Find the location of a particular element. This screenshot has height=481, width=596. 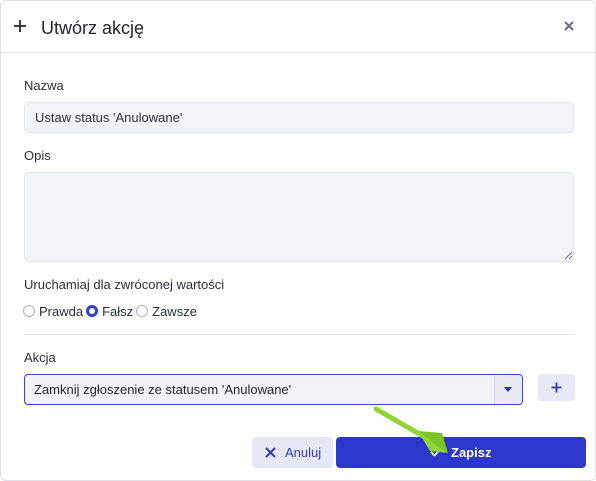

dialog-title: Utwórz akcję is located at coordinates (93, 28).